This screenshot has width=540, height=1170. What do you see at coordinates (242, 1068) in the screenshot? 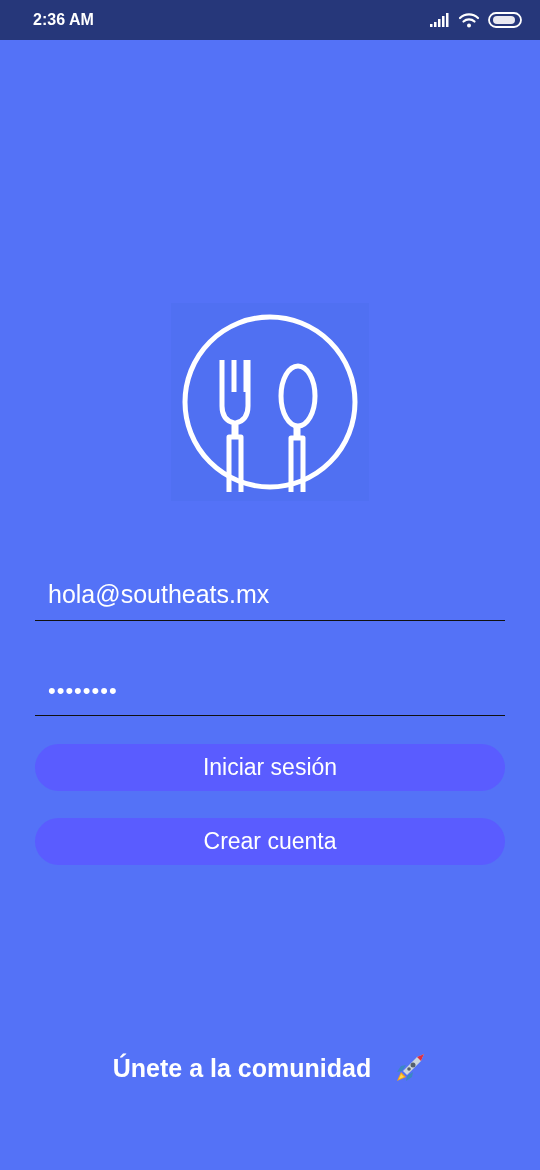
I see `join-community-text: Únete a la comunidad` at bounding box center [242, 1068].